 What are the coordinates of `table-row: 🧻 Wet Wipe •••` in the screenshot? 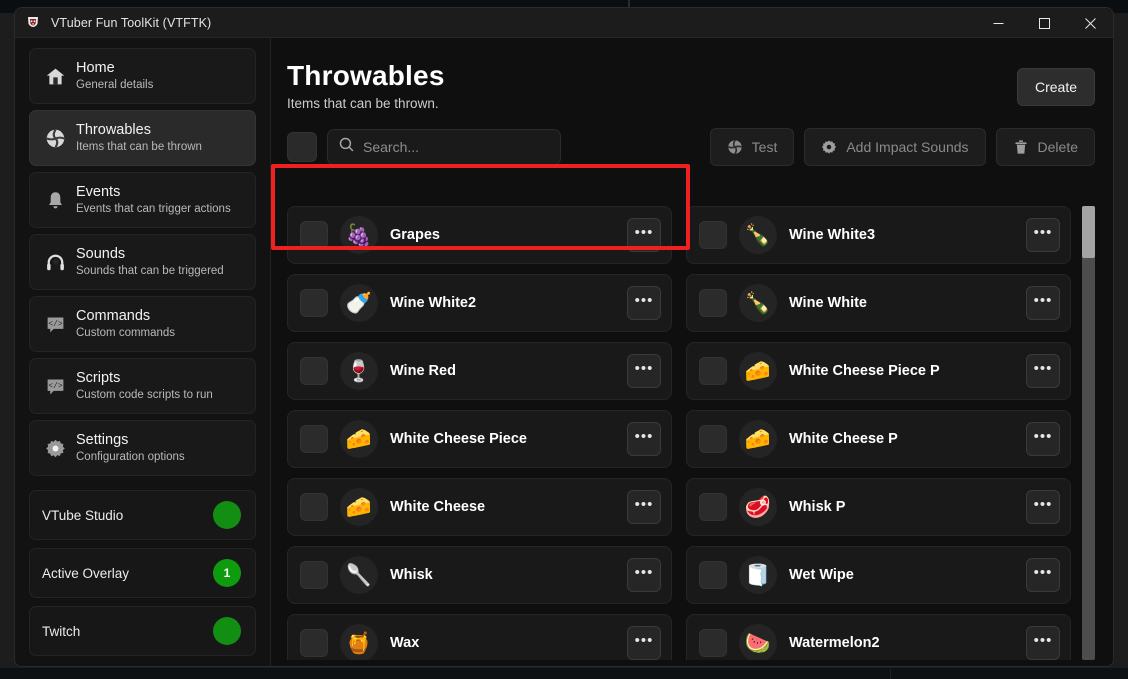 It's located at (878, 575).